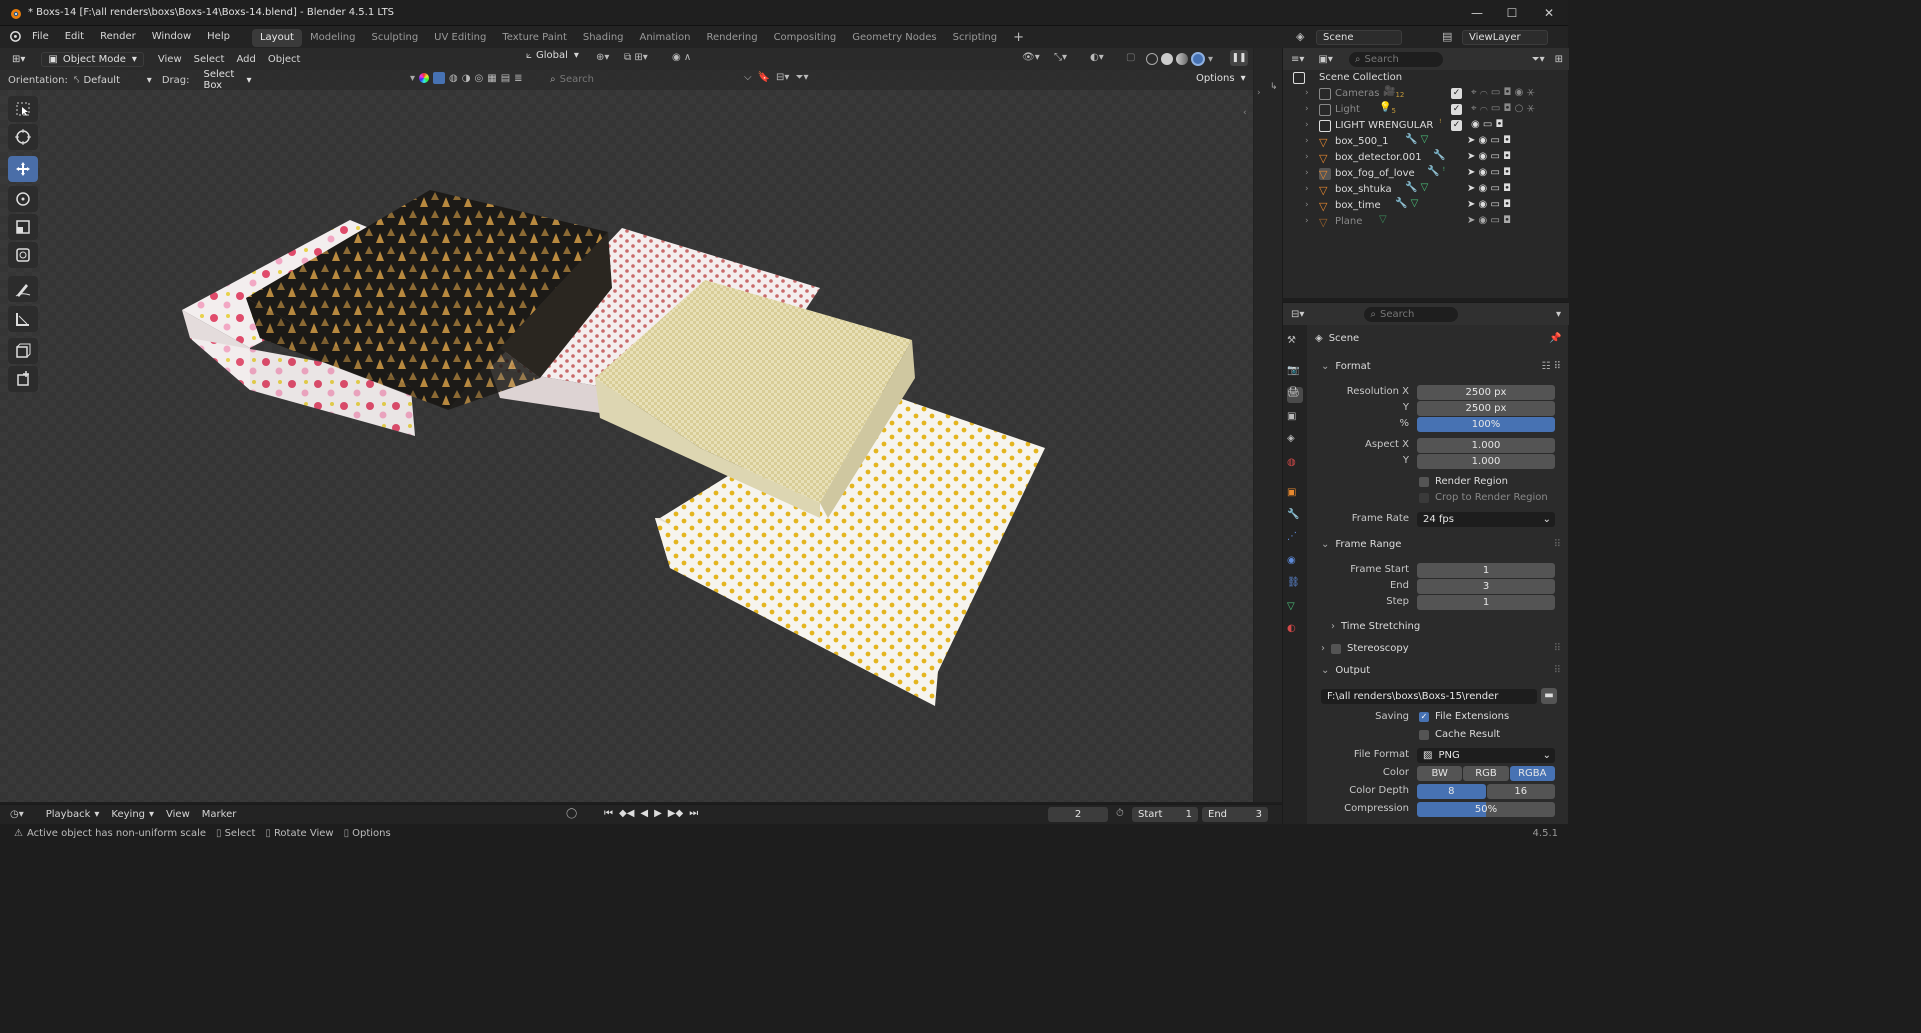 The width and height of the screenshot is (1921, 1033). What do you see at coordinates (1532, 773) in the screenshot?
I see `color-rgba-button: RGBA` at bounding box center [1532, 773].